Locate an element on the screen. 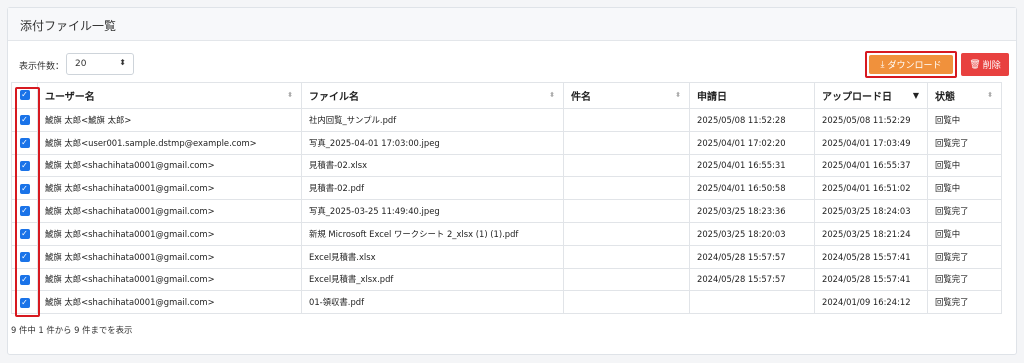 The image size is (1024, 363). download-icon: ⤓ is located at coordinates (882, 64).